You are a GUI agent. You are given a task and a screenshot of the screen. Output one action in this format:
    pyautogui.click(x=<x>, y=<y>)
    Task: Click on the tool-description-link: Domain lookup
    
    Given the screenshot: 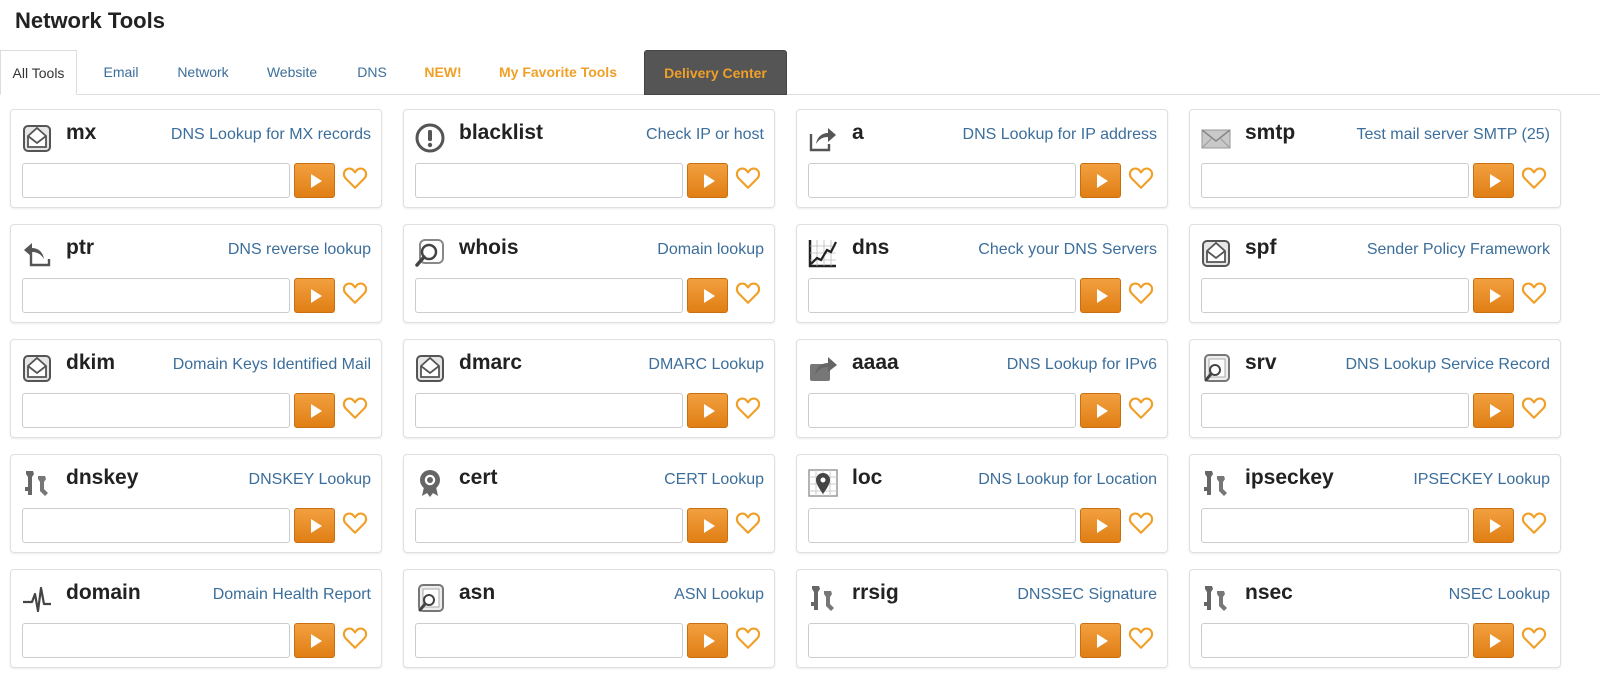 What is the action you would take?
    pyautogui.click(x=710, y=250)
    